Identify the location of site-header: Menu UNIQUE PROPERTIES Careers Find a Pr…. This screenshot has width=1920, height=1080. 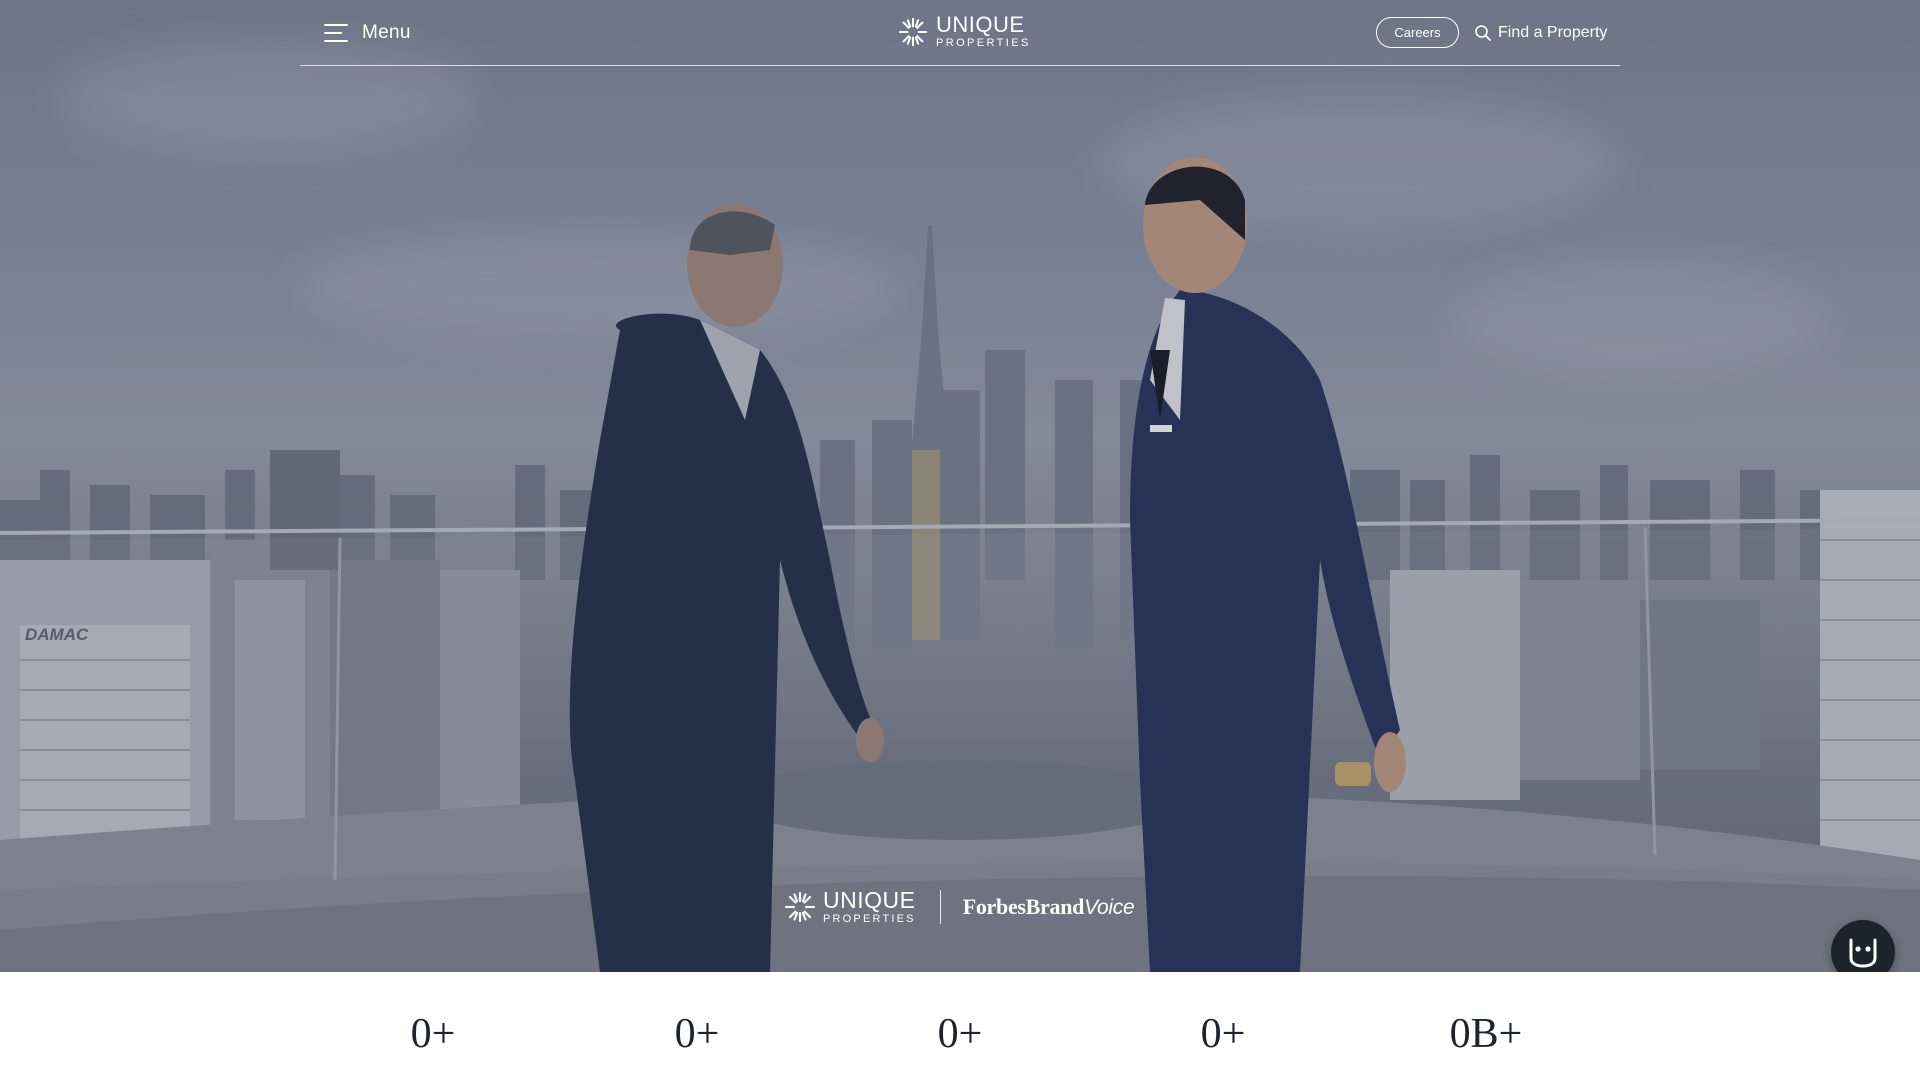
(960, 33).